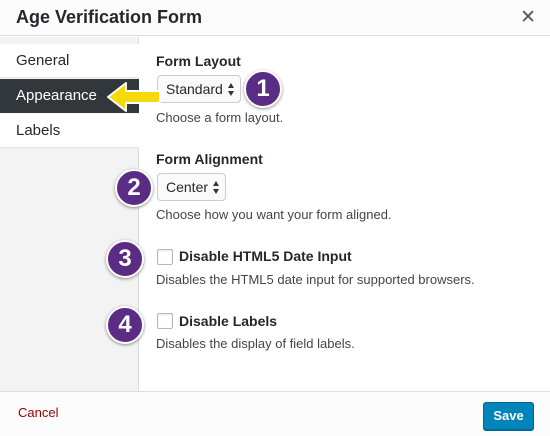  What do you see at coordinates (528, 17) in the screenshot?
I see `close-icon: ✕` at bounding box center [528, 17].